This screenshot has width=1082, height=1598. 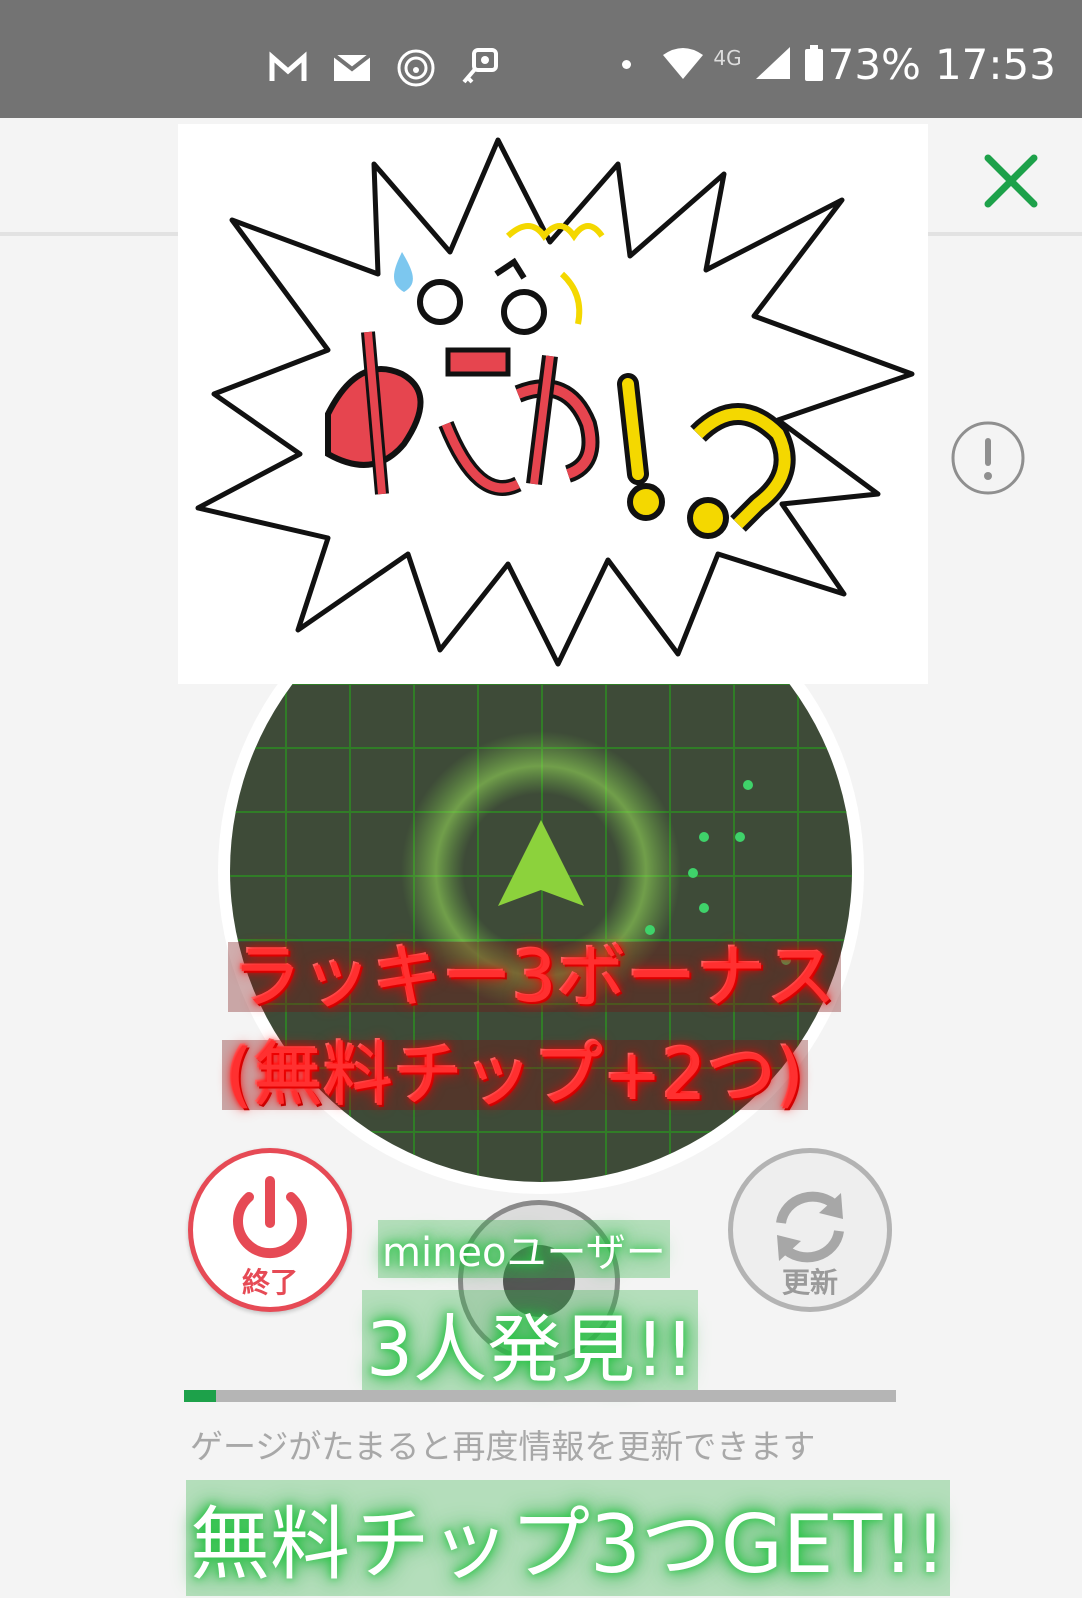 I want to click on close-button, so click(x=1011, y=181).